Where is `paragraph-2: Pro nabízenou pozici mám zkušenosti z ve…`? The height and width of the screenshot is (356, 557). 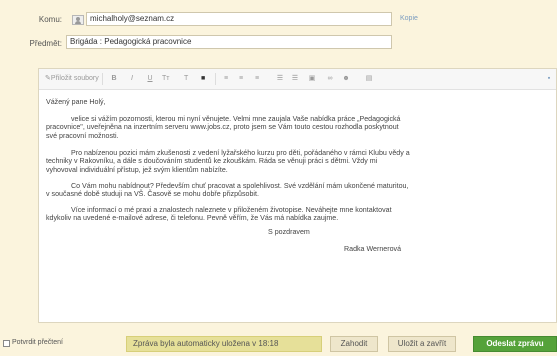
paragraph-2: Pro nabízenou pozici mám zkušenosti z ve… is located at coordinates (298, 161).